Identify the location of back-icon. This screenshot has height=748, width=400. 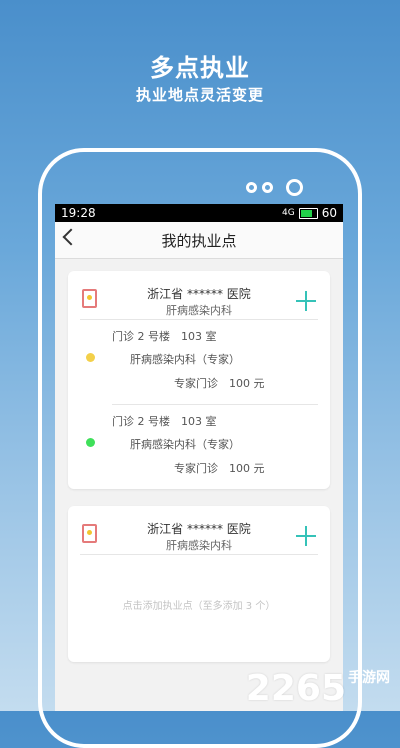
(71, 237).